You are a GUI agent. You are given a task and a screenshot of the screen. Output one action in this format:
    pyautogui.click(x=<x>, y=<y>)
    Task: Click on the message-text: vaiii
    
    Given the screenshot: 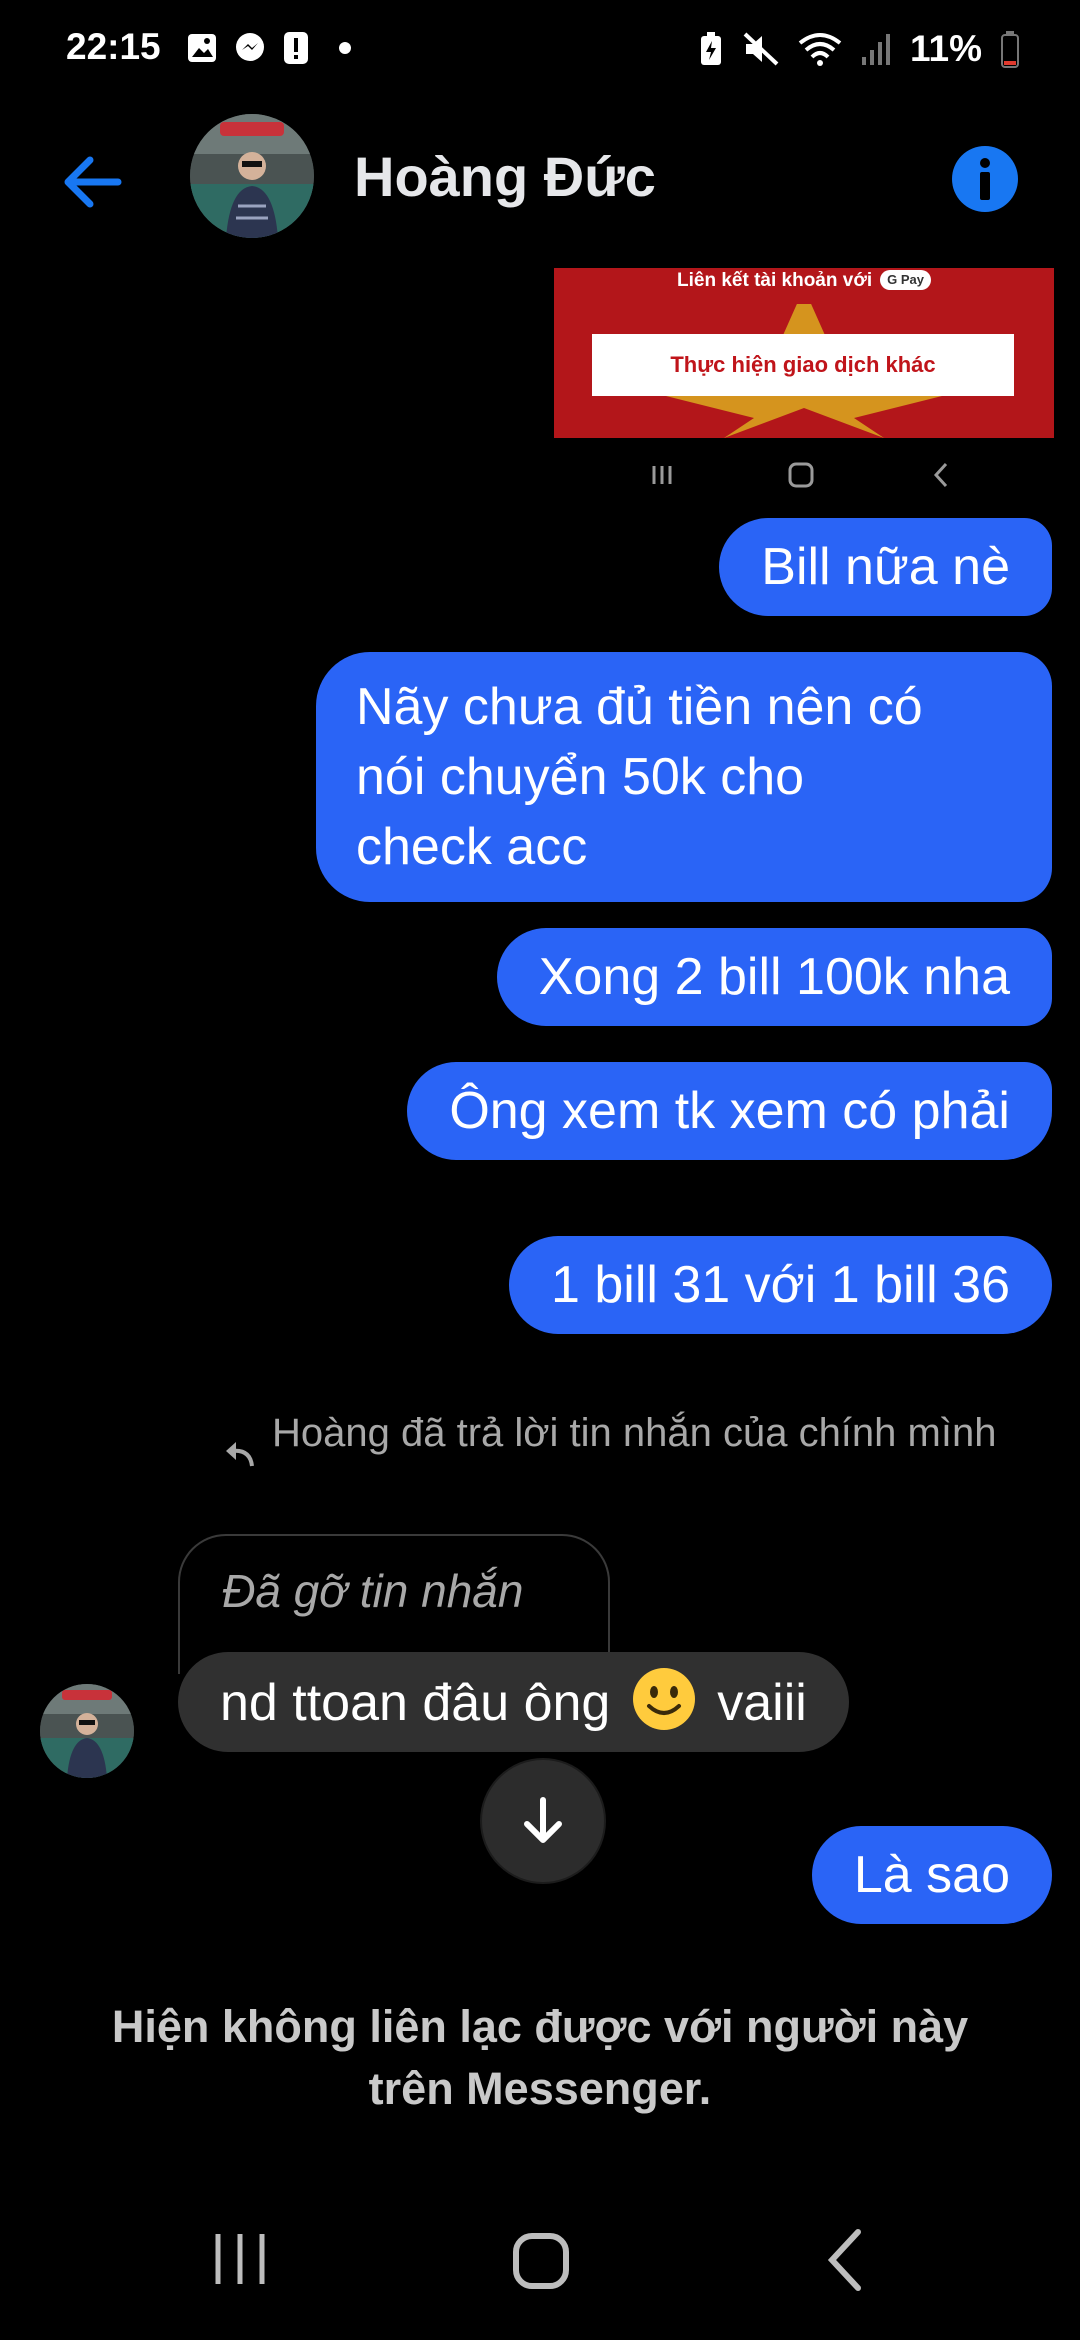 What is the action you would take?
    pyautogui.click(x=762, y=1703)
    